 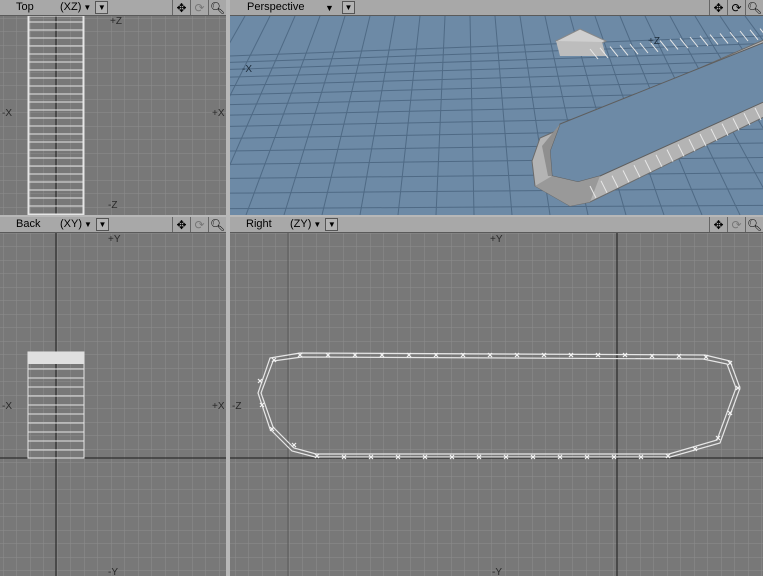 What do you see at coordinates (30, 7) in the screenshot?
I see `view-type-dropdown: Top` at bounding box center [30, 7].